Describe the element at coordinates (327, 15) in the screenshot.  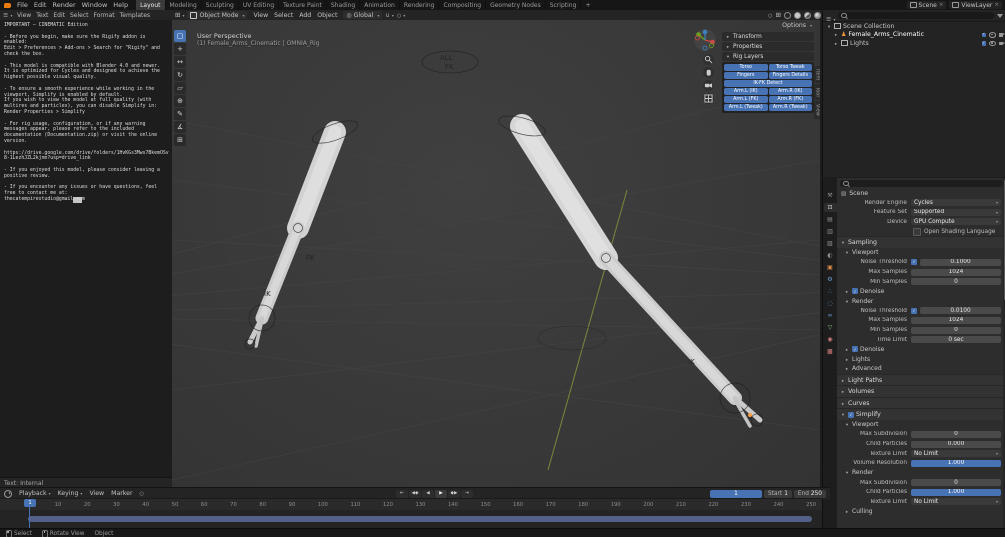
I see `viewport-menu-item: Object` at that location.